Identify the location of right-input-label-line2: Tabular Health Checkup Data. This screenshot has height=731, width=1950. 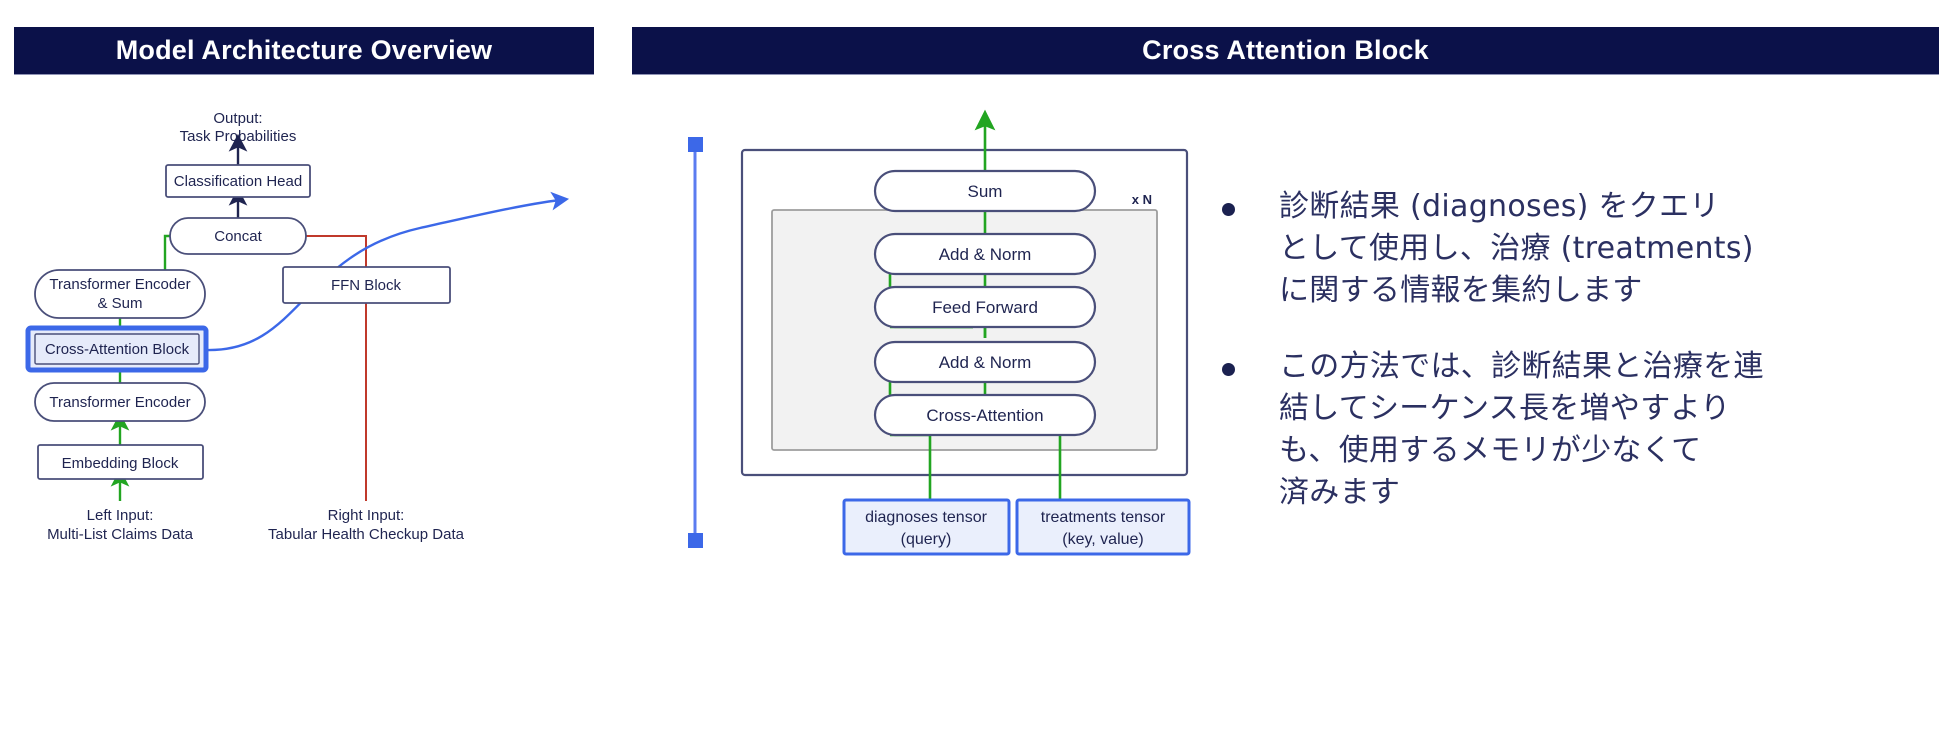
(366, 534).